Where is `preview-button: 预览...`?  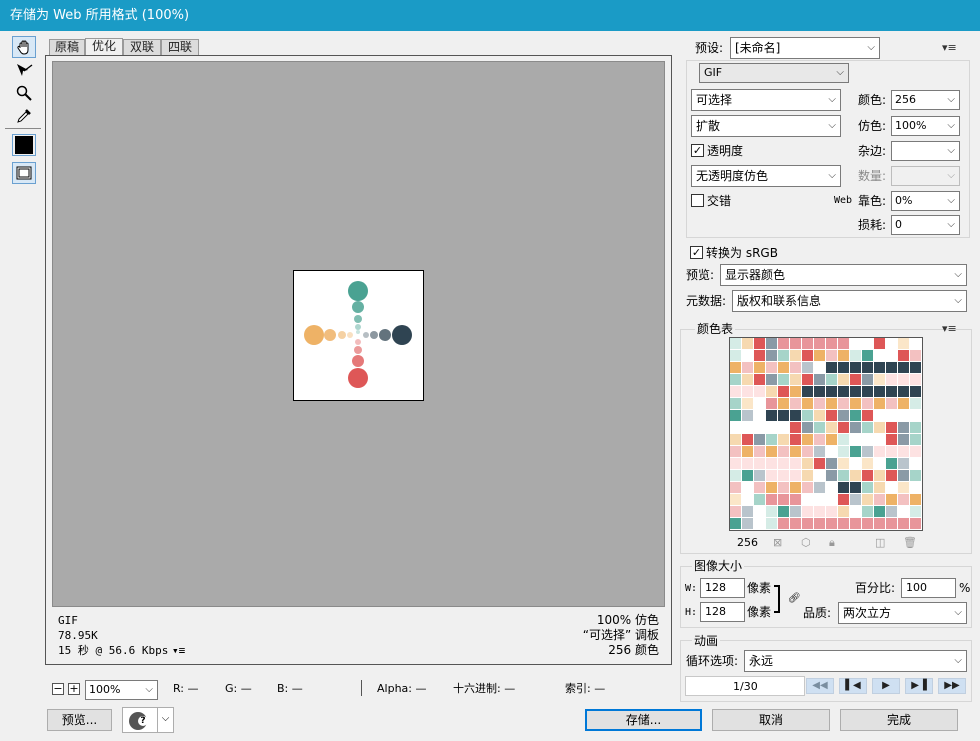 preview-button: 预览... is located at coordinates (79, 720).